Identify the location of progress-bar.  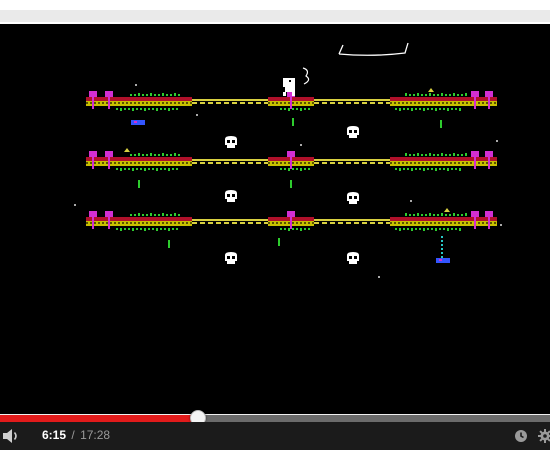
(275, 418).